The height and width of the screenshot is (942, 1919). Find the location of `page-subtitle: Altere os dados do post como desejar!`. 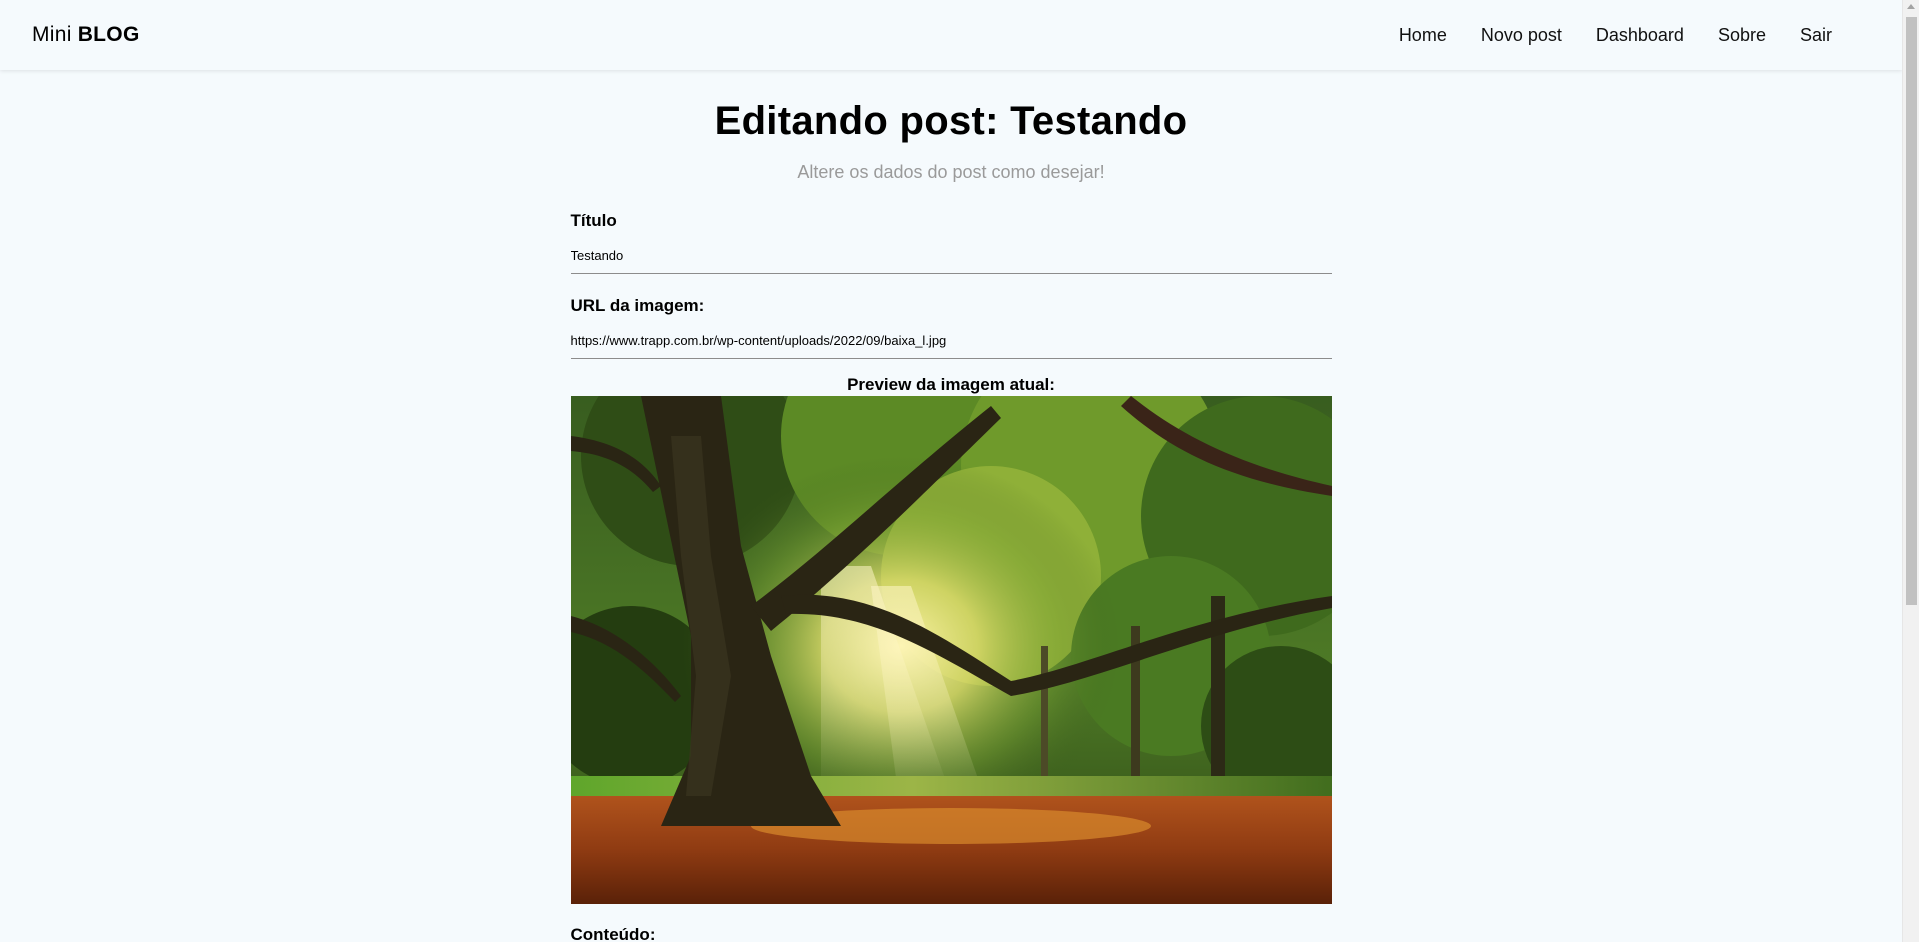

page-subtitle: Altere os dados do post como desejar! is located at coordinates (951, 172).